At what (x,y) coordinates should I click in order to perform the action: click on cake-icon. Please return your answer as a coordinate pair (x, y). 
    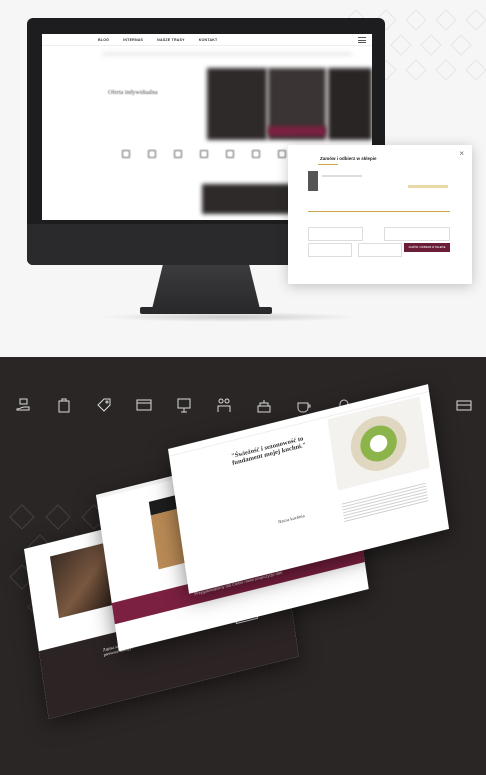
    Looking at the image, I should click on (264, 405).